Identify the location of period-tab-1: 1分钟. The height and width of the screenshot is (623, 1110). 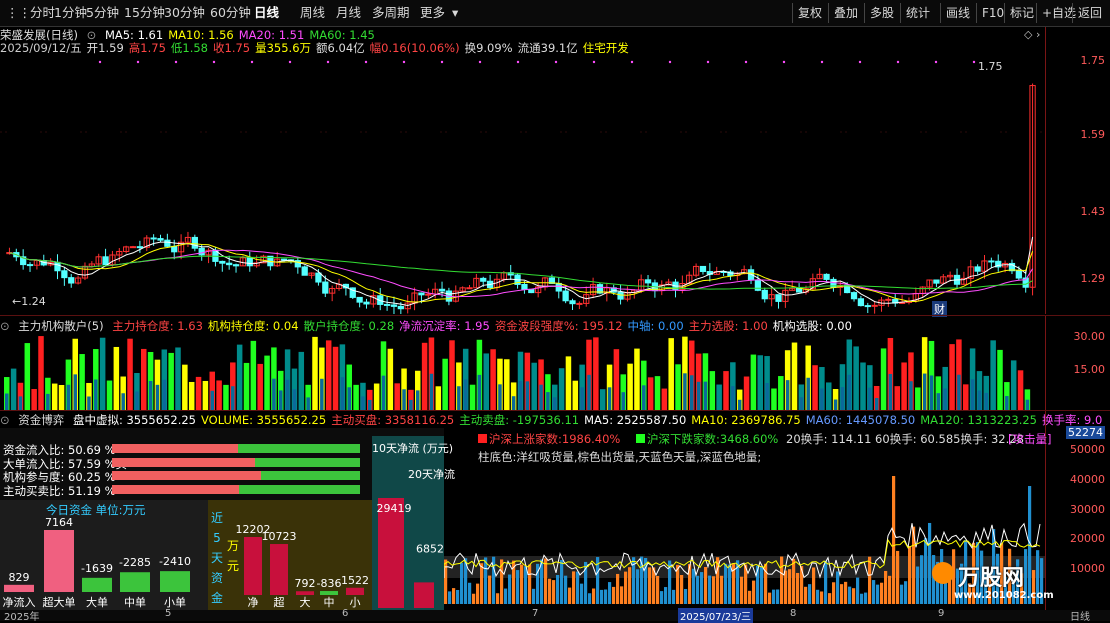
(70, 13).